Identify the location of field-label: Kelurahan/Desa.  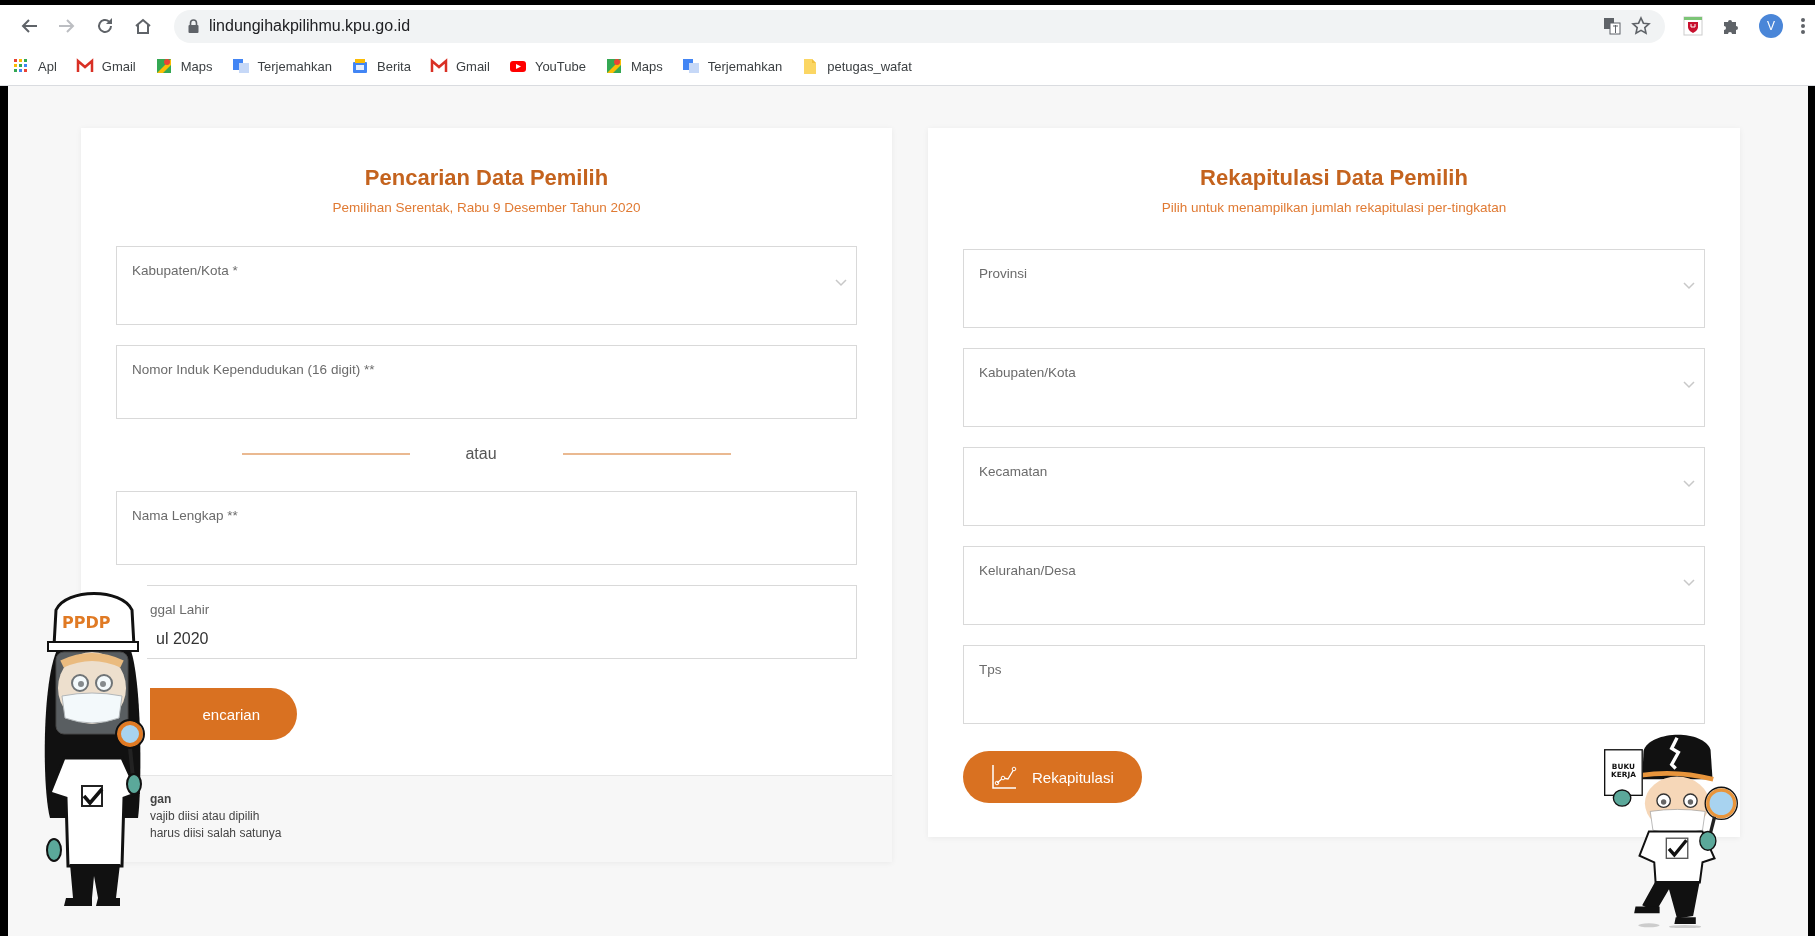
(1027, 570).